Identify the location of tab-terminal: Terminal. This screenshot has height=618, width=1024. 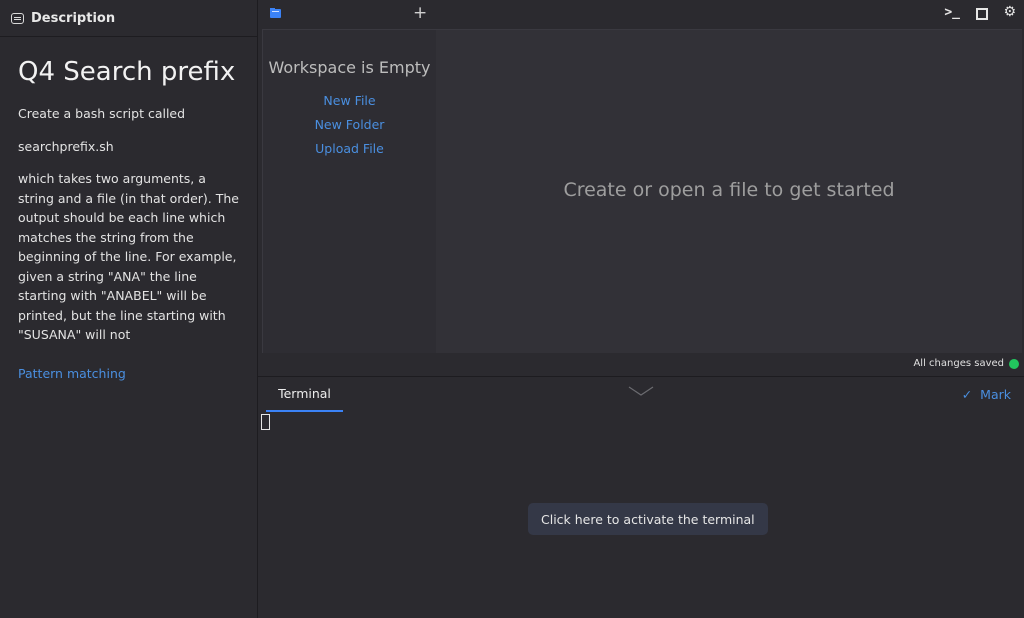
(304, 394).